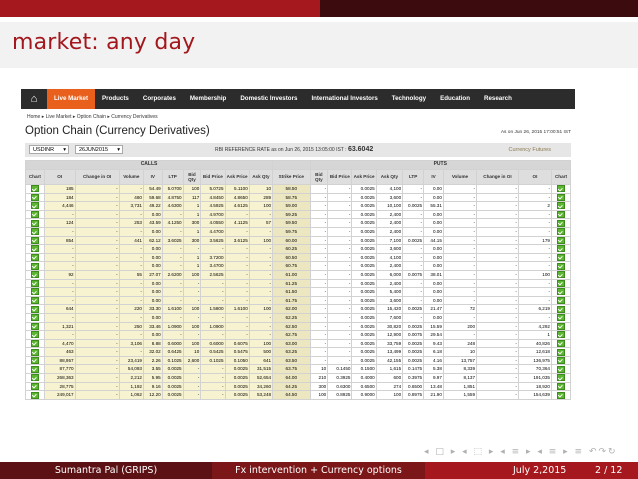  I want to click on column-header: Strike Price, so click(291, 177).